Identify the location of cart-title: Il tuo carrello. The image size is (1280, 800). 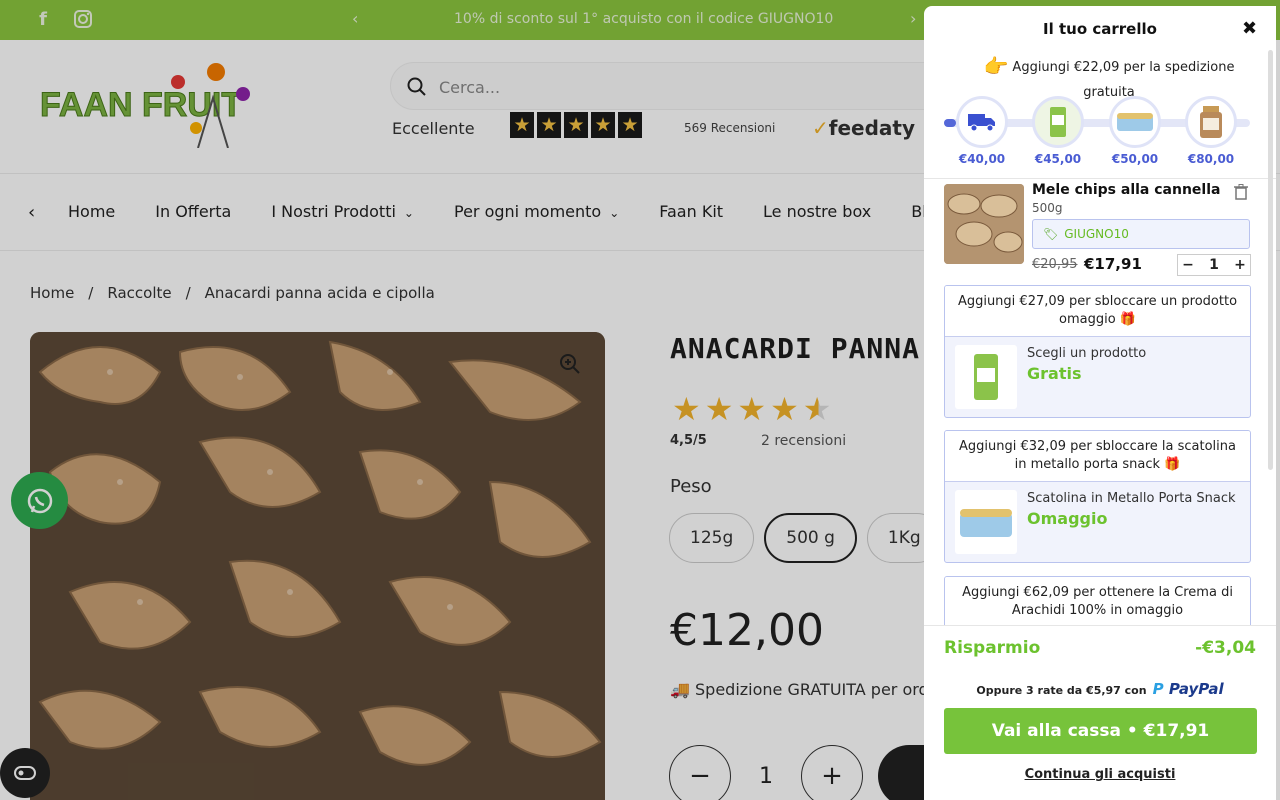
(1100, 29).